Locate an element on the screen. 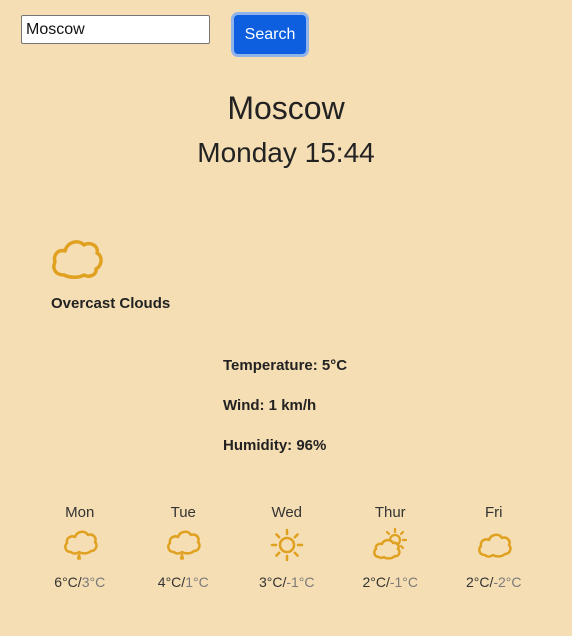 This screenshot has width=572, height=636. forecast-temps: 6°C/3°C is located at coordinates (79, 582).